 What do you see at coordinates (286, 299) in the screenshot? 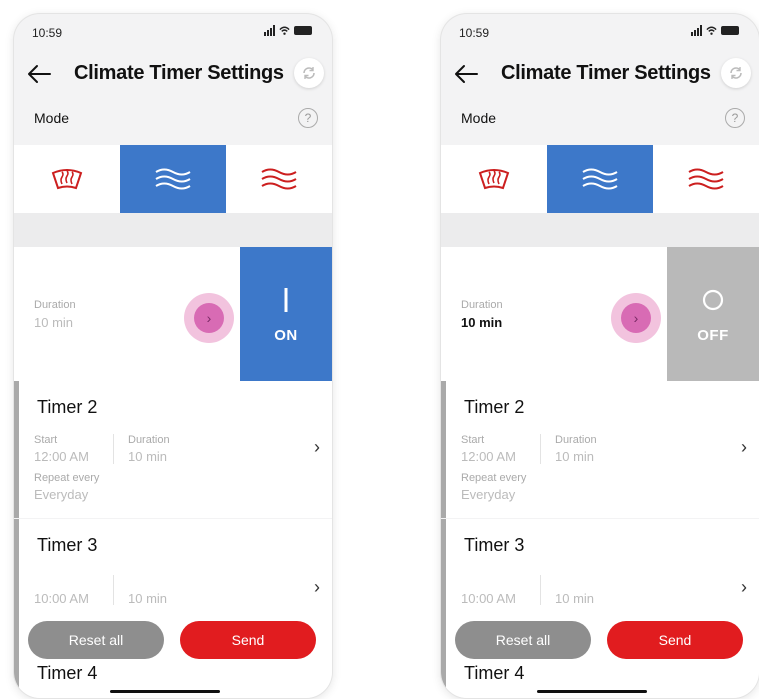
I see `power-on-icon` at bounding box center [286, 299].